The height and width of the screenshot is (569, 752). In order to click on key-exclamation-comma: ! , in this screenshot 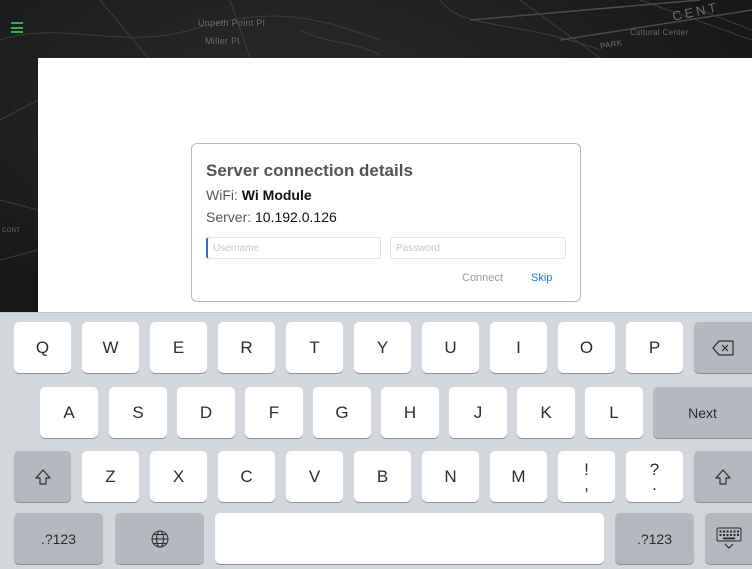, I will do `click(586, 476)`.